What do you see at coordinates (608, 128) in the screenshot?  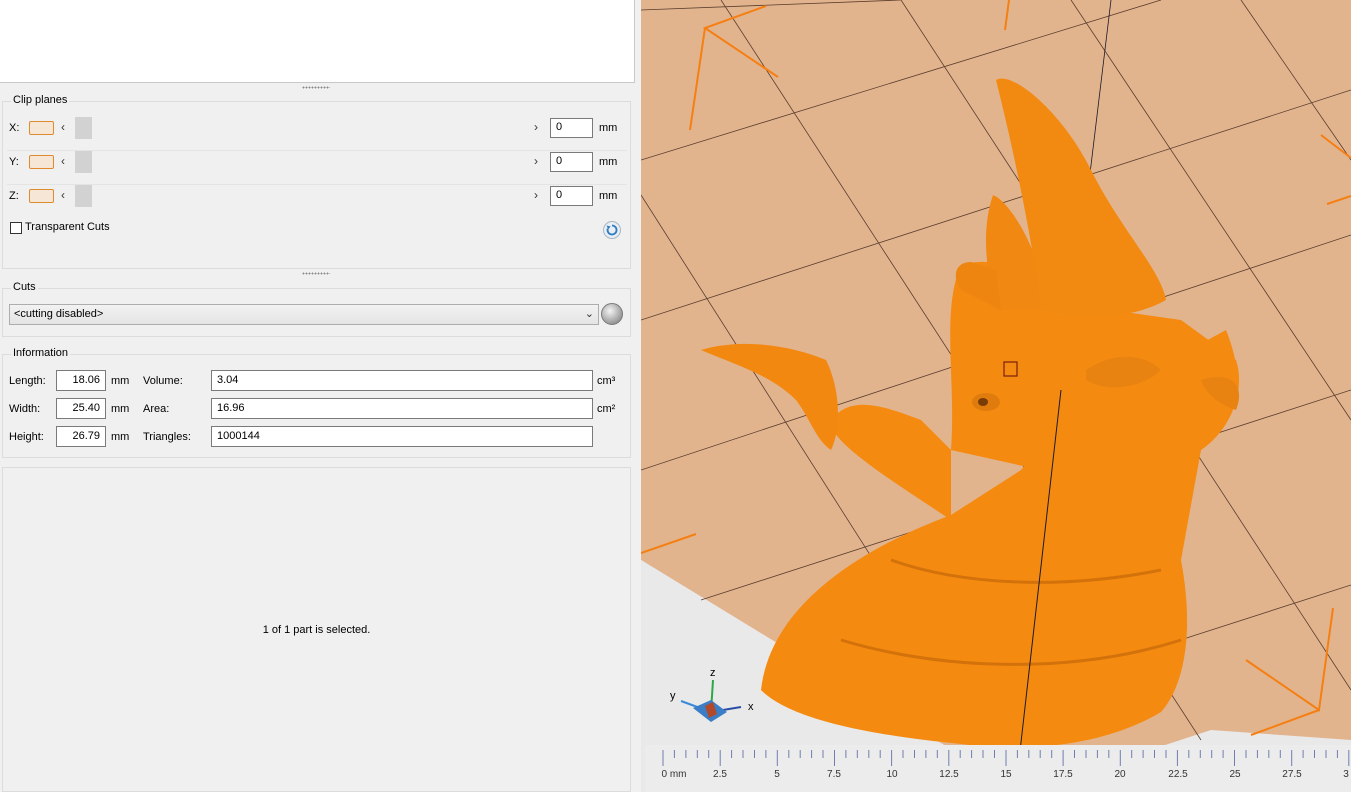 I see `clip-x-unit: mm` at bounding box center [608, 128].